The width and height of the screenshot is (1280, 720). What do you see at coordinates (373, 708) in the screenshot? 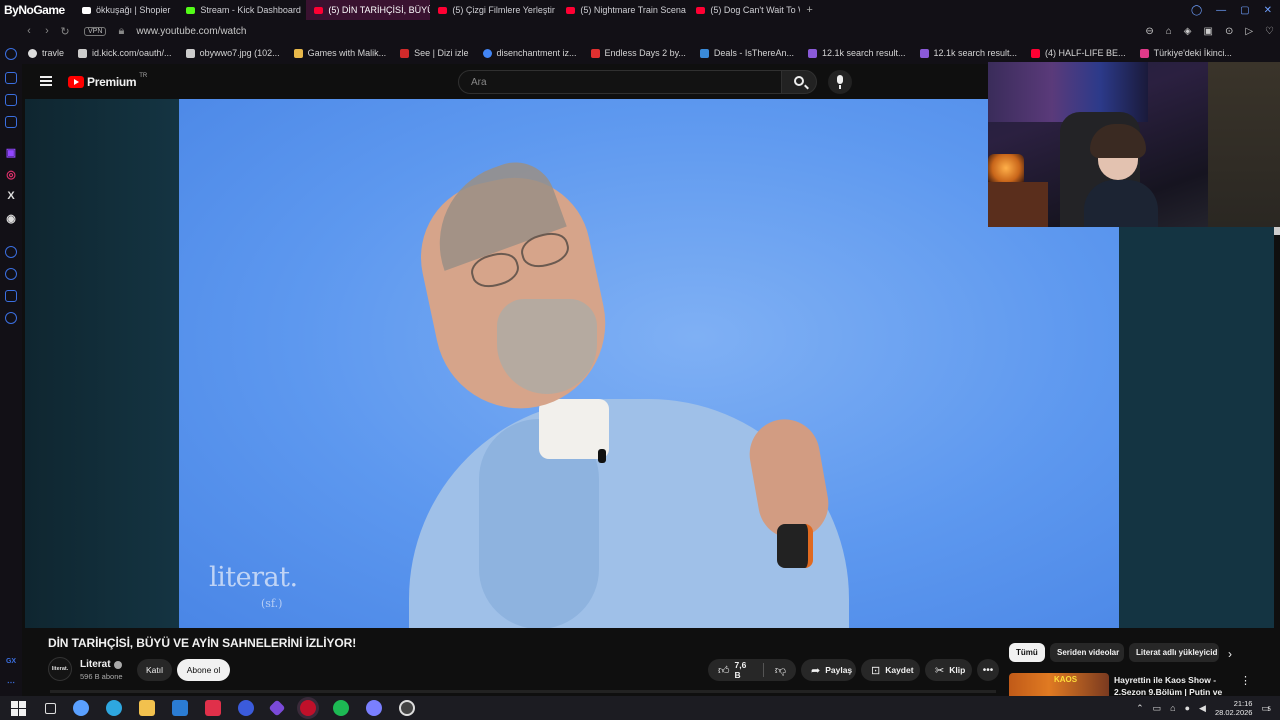
I see `discord-icon` at bounding box center [373, 708].